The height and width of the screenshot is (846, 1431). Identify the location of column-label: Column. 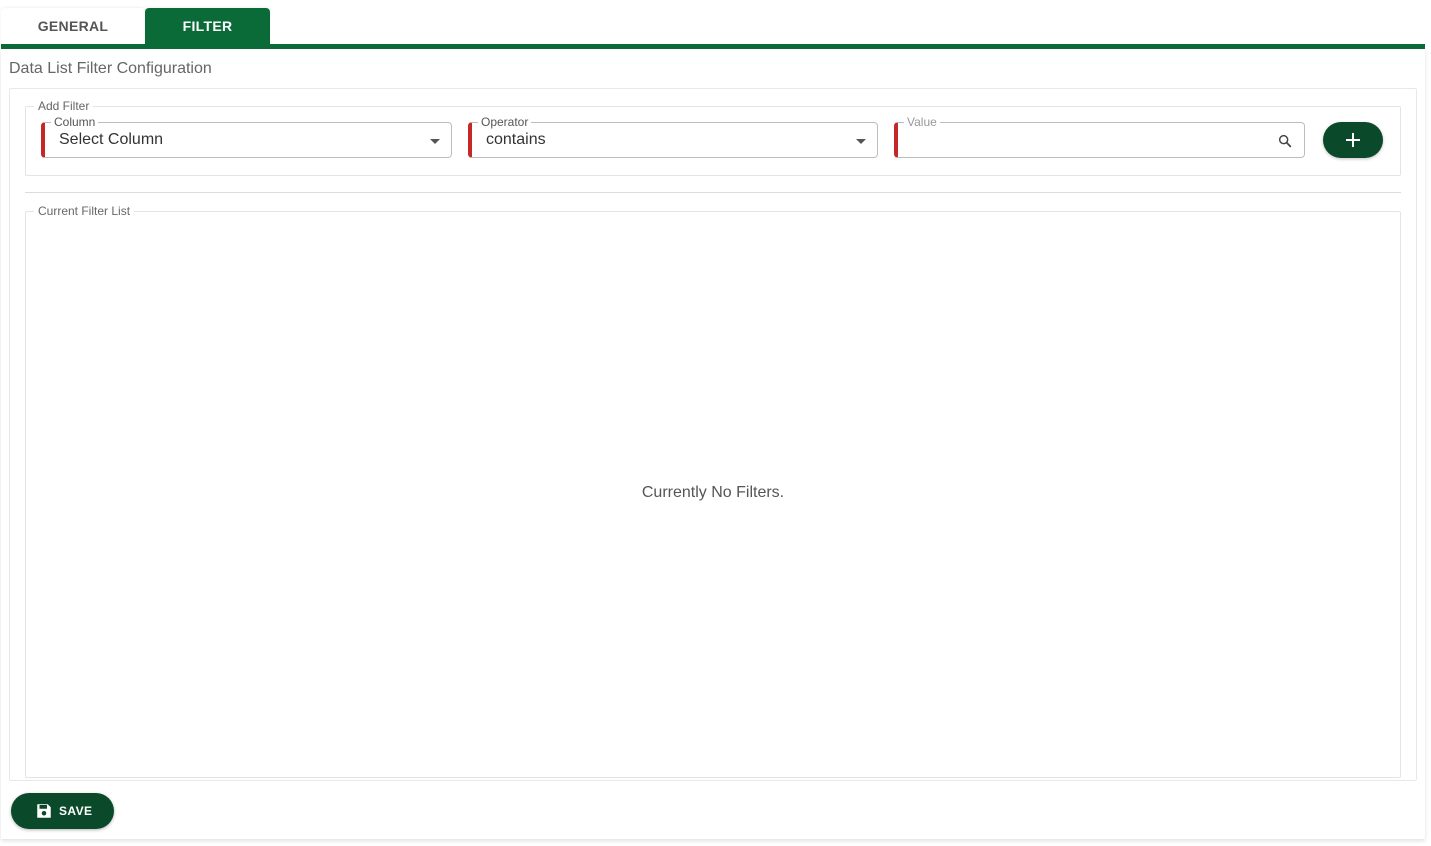
(75, 122).